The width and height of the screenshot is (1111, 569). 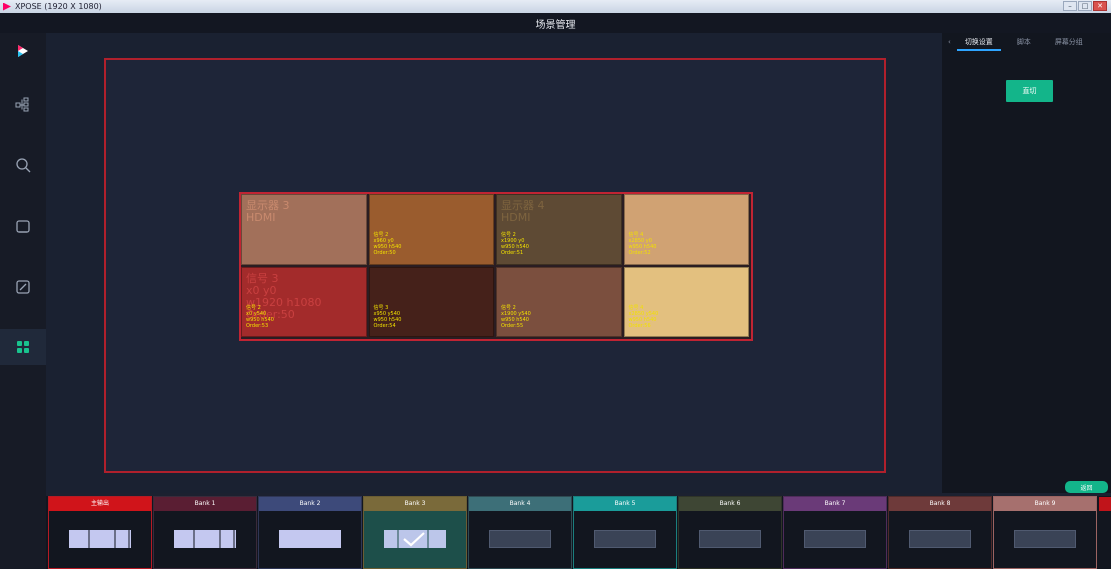 I want to click on sidebar-item-scenes, so click(x=23, y=347).